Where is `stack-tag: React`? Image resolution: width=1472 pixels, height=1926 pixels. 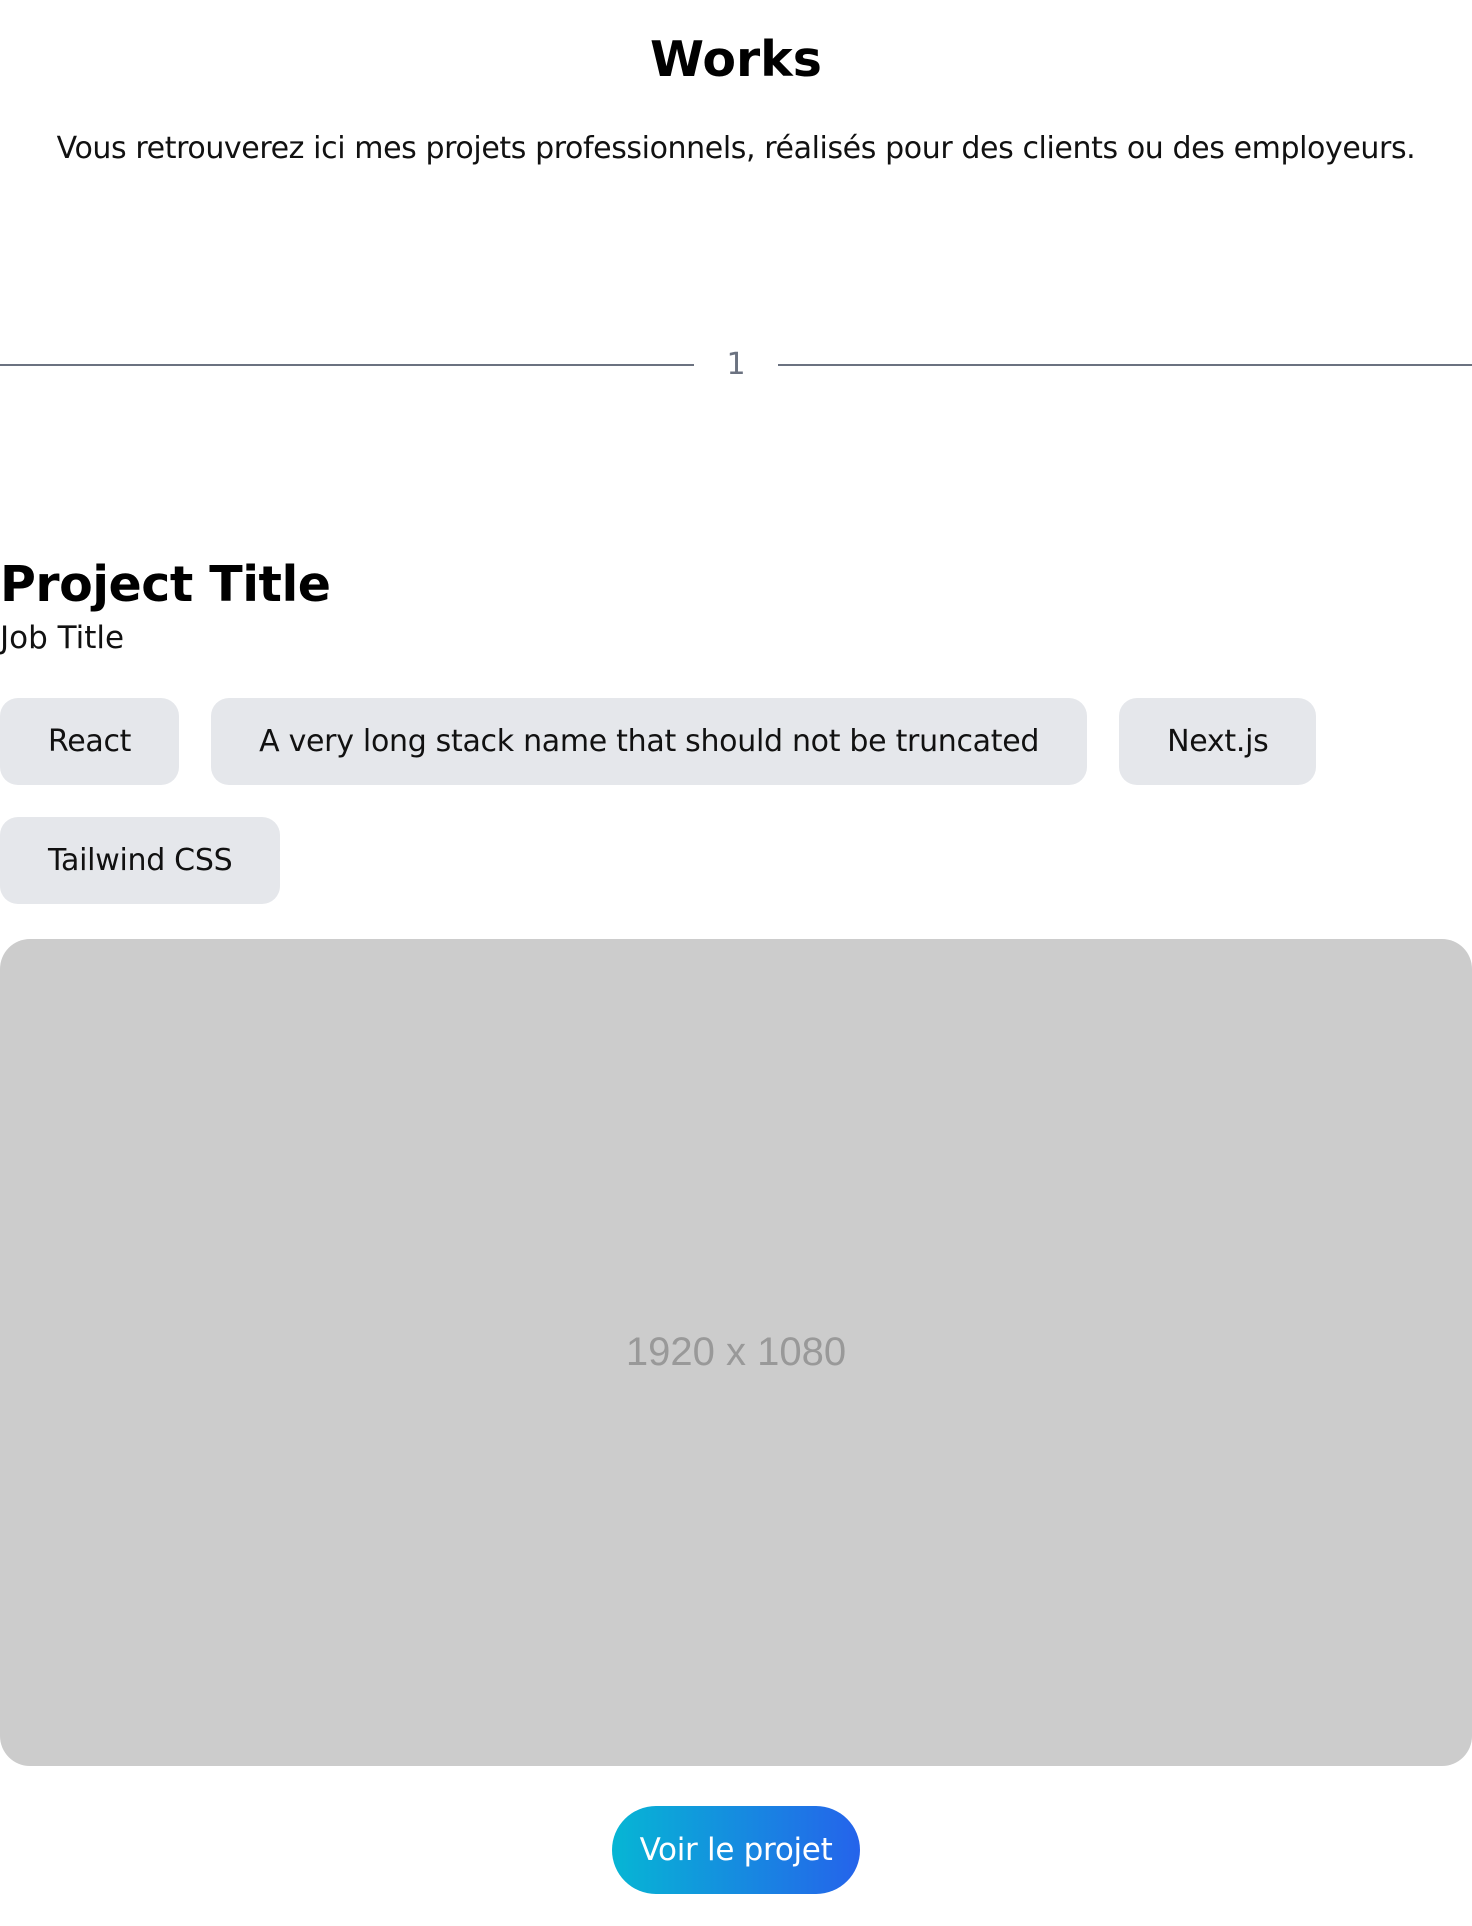
stack-tag: React is located at coordinates (90, 741).